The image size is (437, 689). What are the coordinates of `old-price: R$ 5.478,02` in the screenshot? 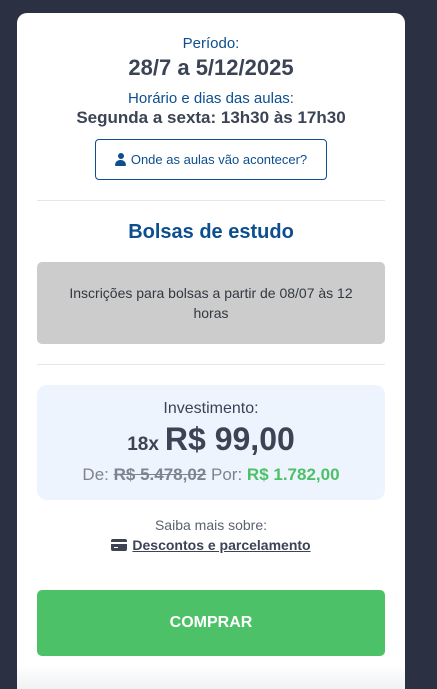 It's located at (160, 474).